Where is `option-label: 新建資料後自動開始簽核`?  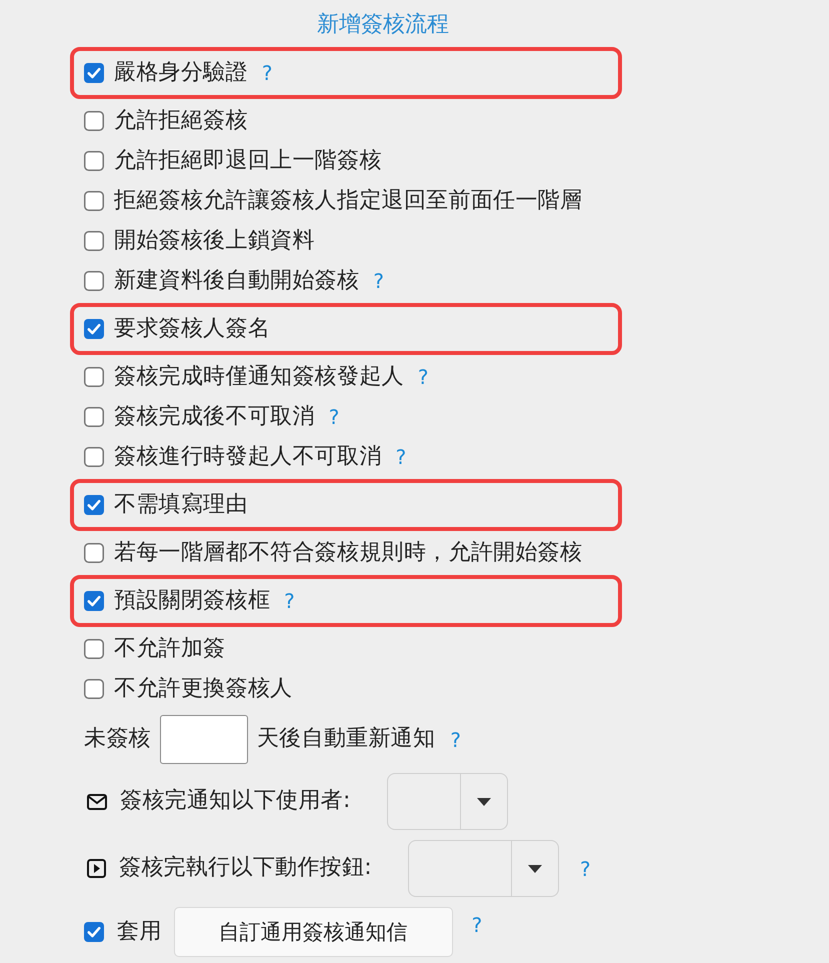 option-label: 新建資料後自動開始簽核 is located at coordinates (237, 281).